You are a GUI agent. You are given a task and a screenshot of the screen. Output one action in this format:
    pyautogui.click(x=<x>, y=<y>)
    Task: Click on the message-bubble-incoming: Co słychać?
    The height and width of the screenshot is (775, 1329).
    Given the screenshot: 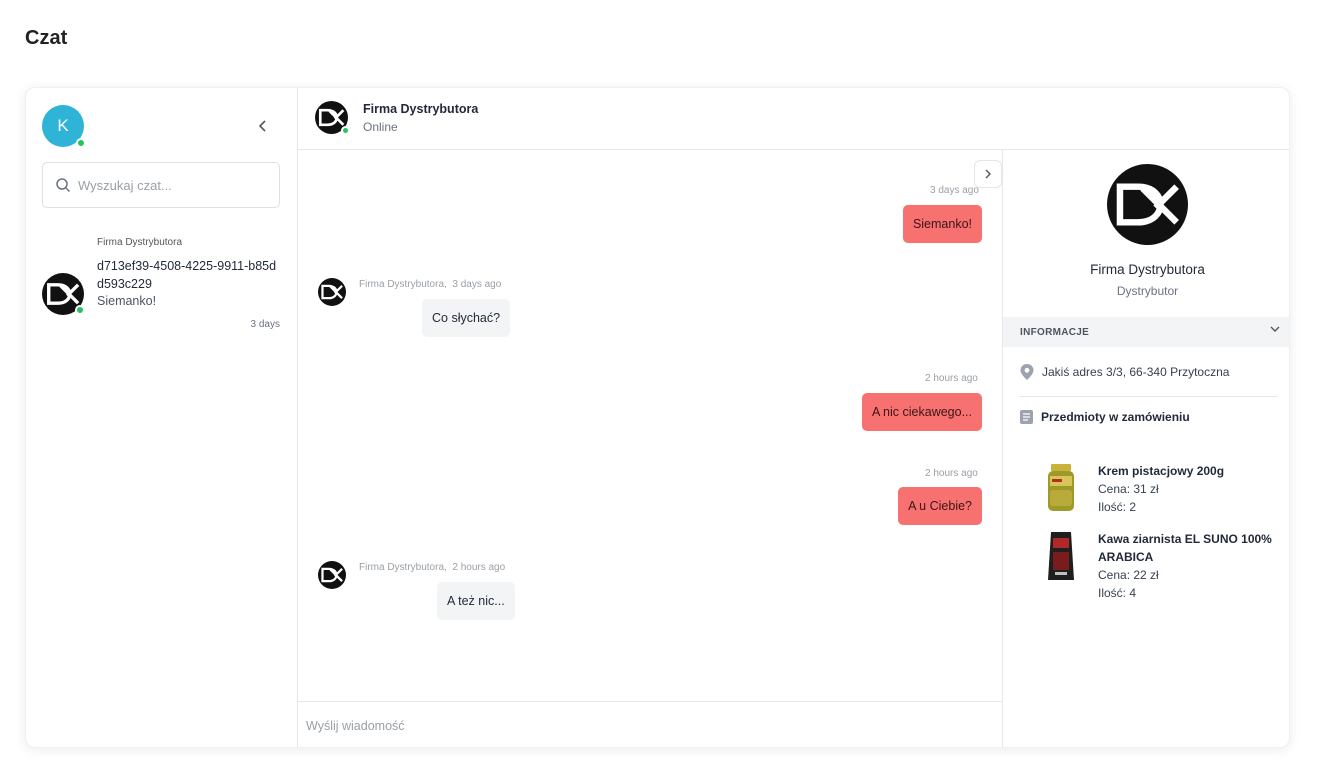 What is the action you would take?
    pyautogui.click(x=466, y=318)
    